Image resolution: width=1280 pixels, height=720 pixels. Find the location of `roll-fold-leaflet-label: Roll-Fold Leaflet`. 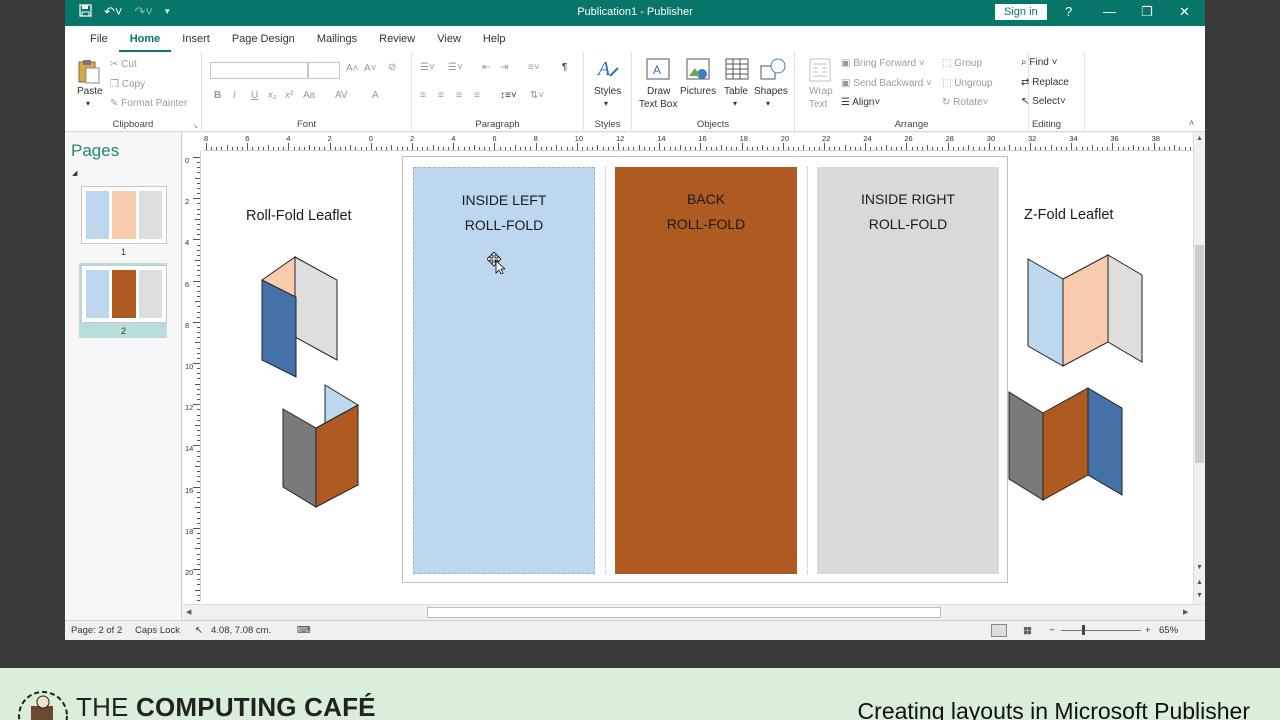

roll-fold-leaflet-label: Roll-Fold Leaflet is located at coordinates (299, 216).